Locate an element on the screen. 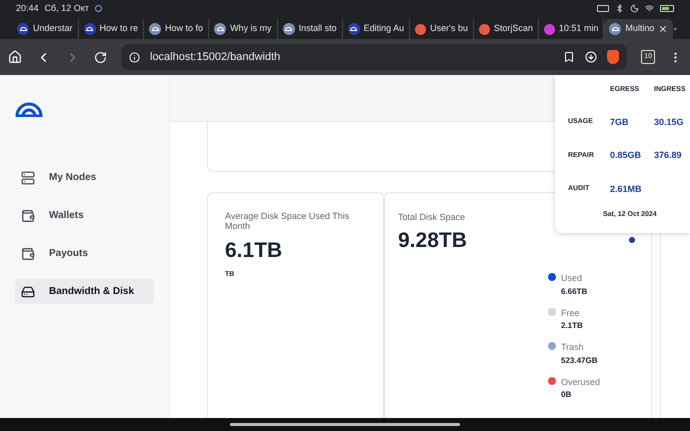 The height and width of the screenshot is (431, 690). address-field: localhost:15002/bandwidth is located at coordinates (374, 57).